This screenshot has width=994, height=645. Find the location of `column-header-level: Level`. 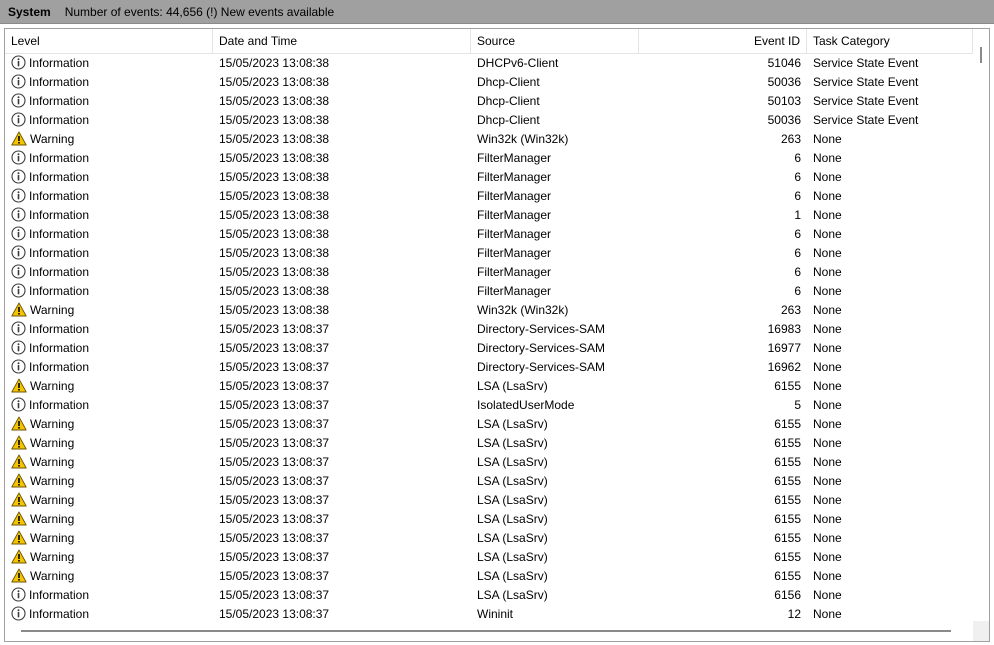

column-header-level: Level is located at coordinates (109, 41).